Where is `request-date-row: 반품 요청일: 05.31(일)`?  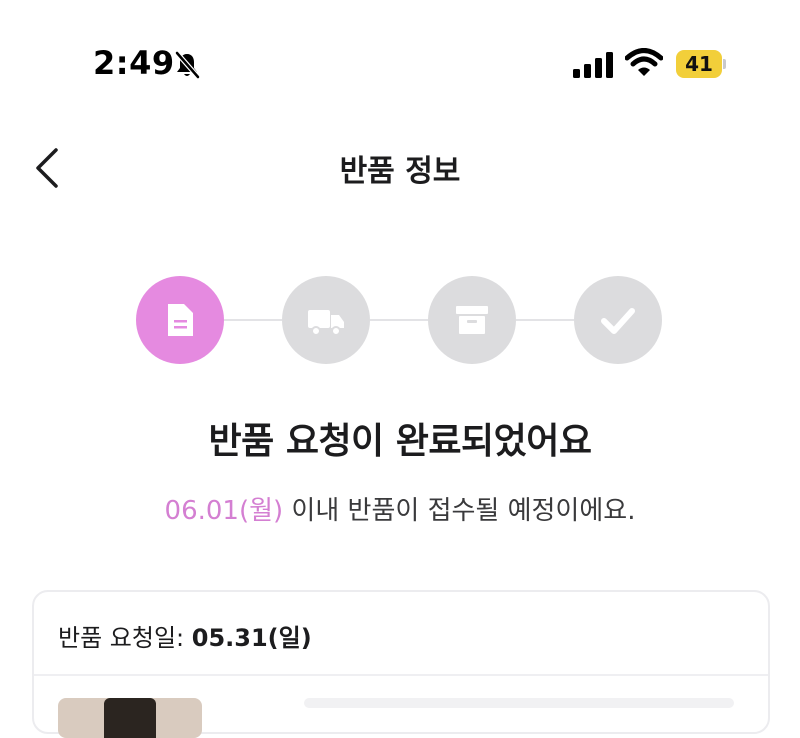
request-date-row: 반품 요청일: 05.31(일) is located at coordinates (185, 635).